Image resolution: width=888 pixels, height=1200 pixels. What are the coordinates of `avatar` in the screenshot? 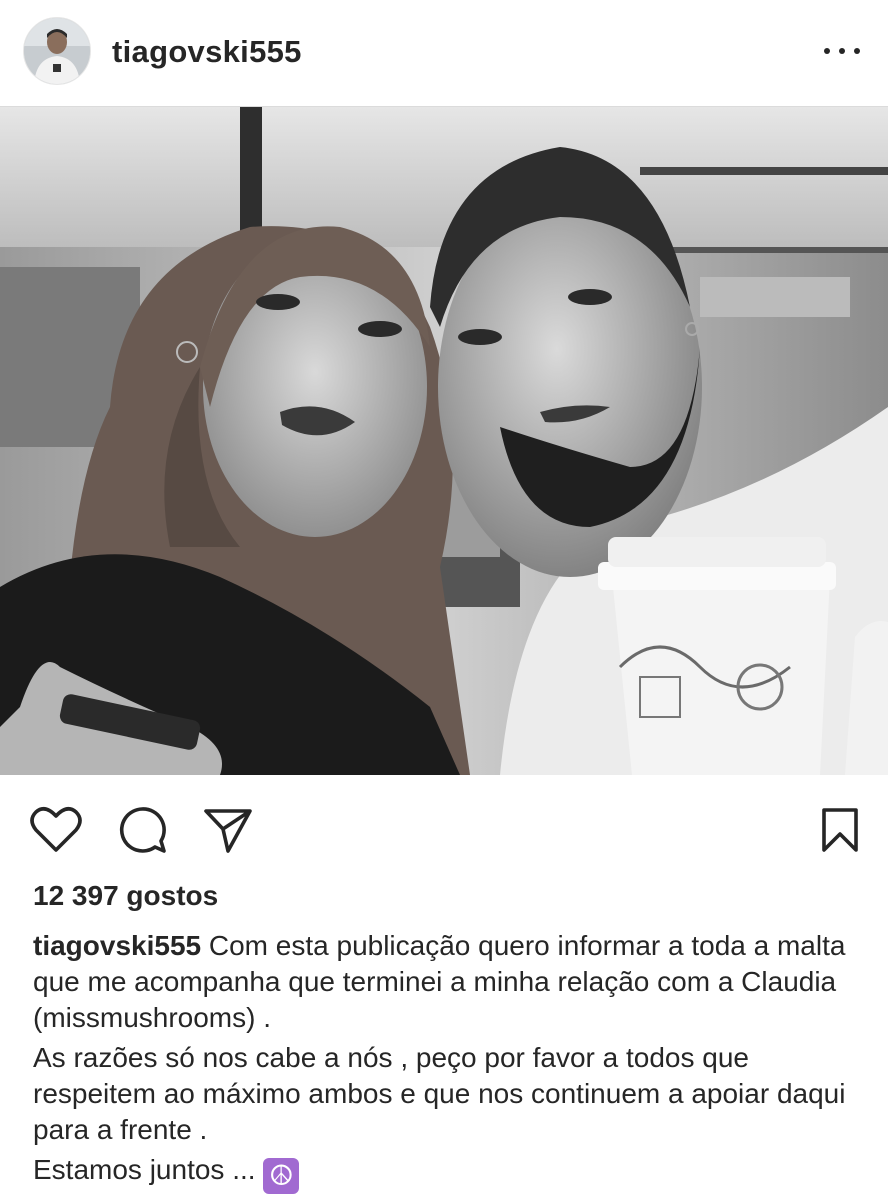 It's located at (57, 51).